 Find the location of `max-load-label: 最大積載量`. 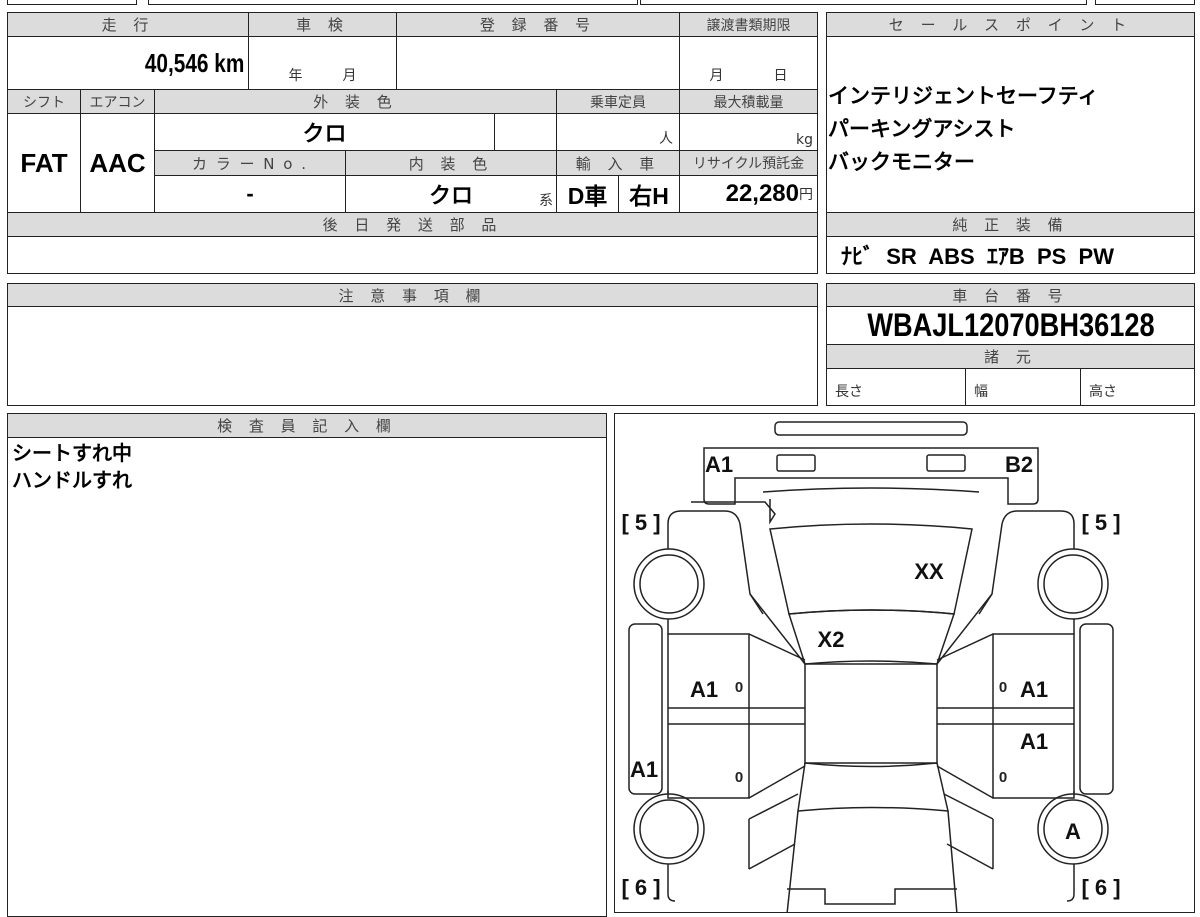

max-load-label: 最大積載量 is located at coordinates (748, 101).